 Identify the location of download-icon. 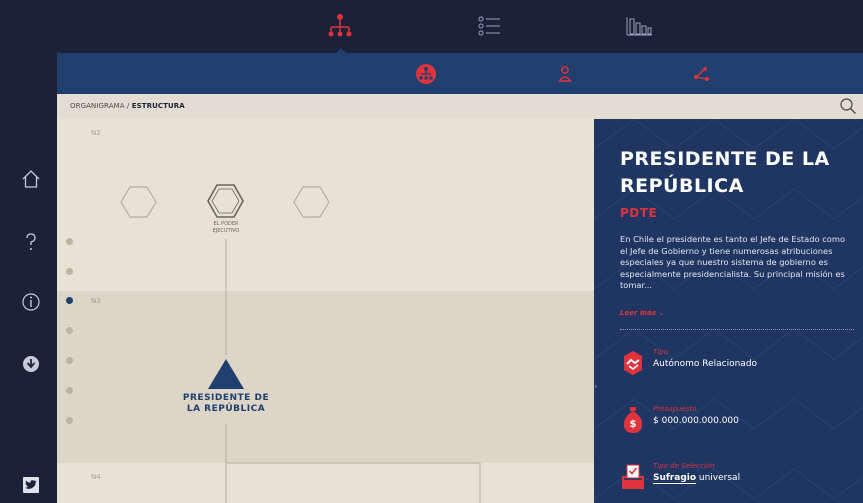
(31, 364).